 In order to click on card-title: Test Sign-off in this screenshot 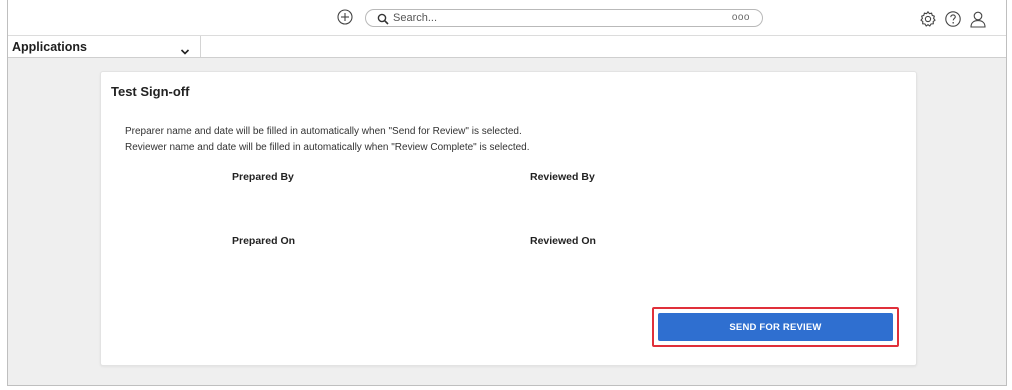, I will do `click(150, 91)`.